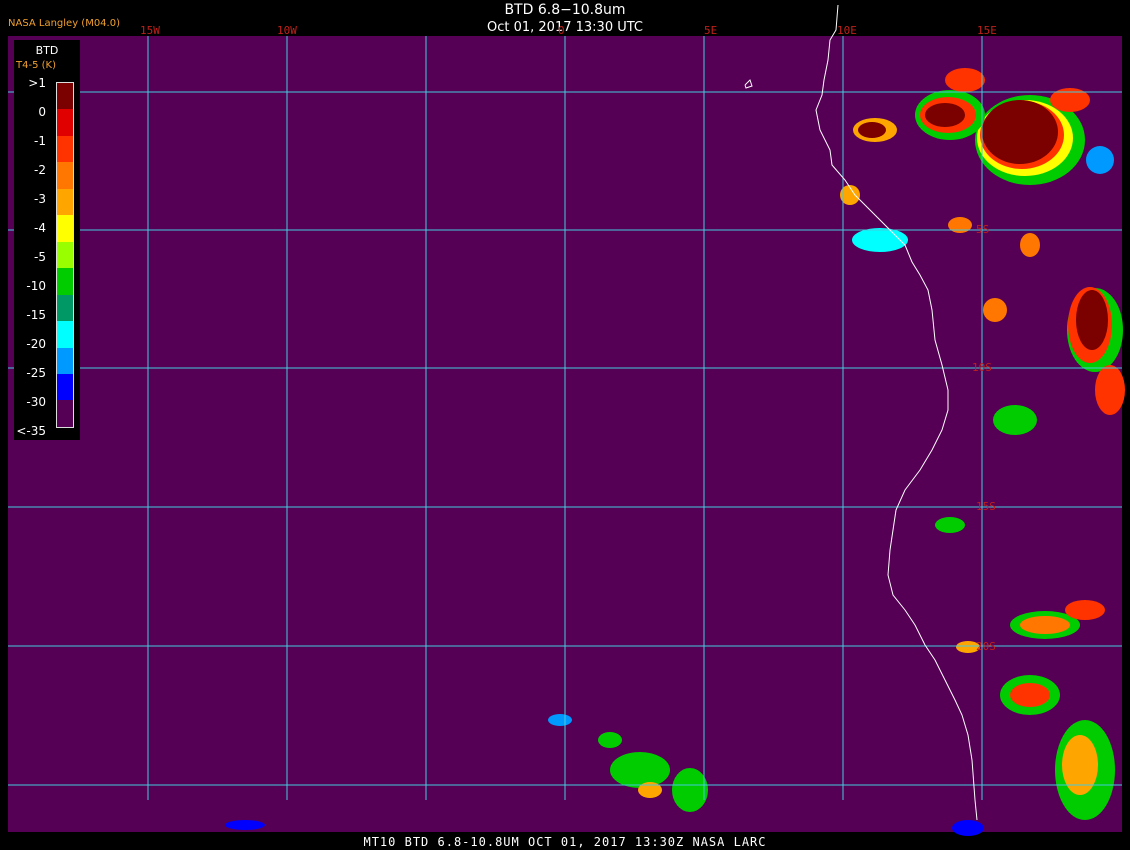  Describe the element at coordinates (36, 65) in the screenshot. I see `legend-unit: T4-5 (K)` at that location.